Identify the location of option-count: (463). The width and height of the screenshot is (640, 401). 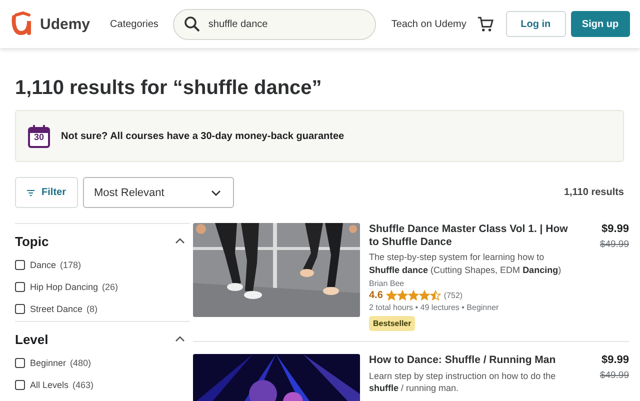
(83, 385).